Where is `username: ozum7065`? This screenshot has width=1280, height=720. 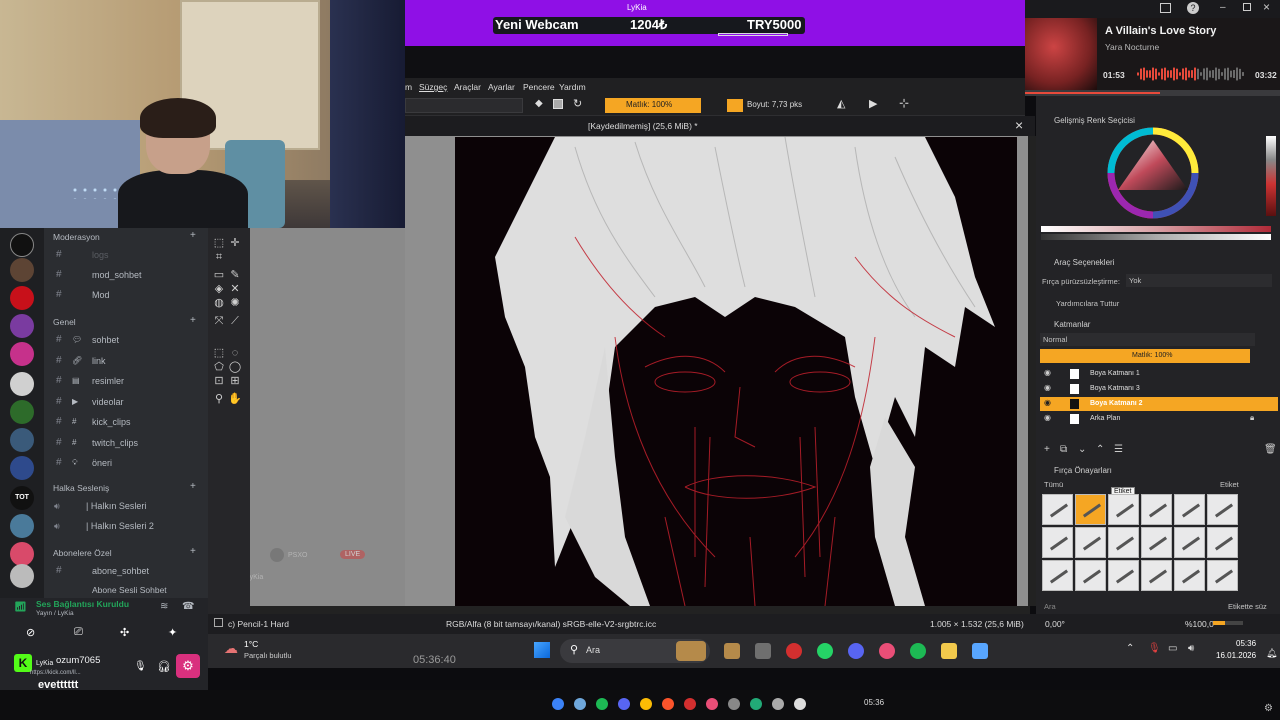 username: ozum7065 is located at coordinates (78, 660).